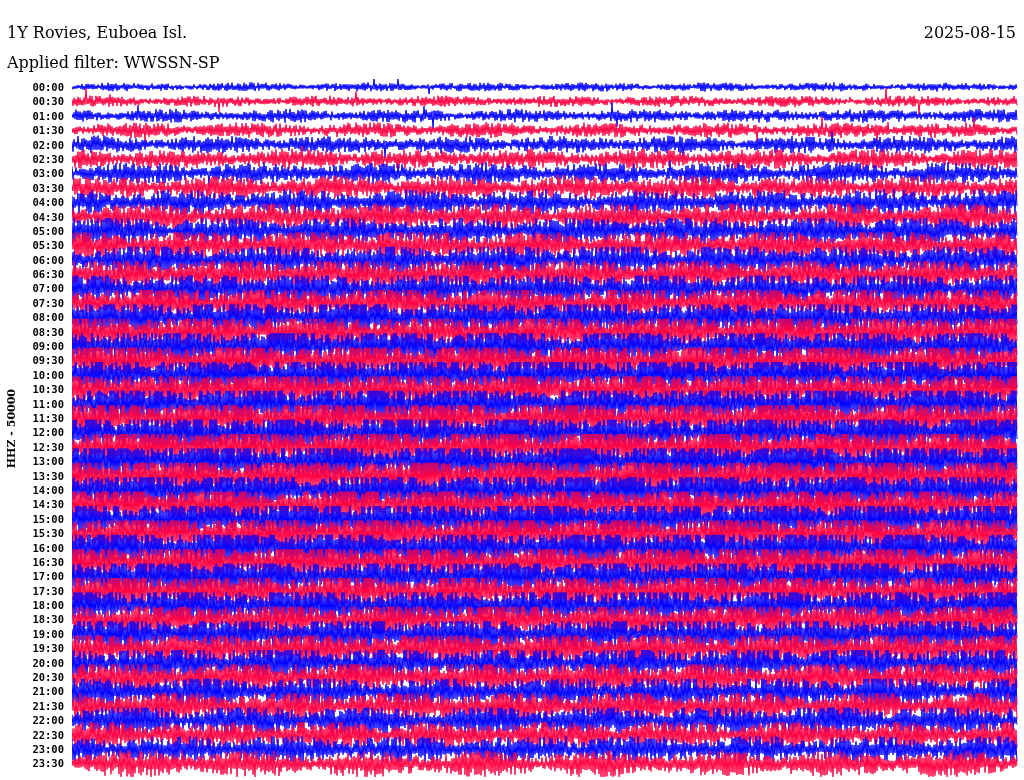  I want to click on time-label: 02:00, so click(47, 144).